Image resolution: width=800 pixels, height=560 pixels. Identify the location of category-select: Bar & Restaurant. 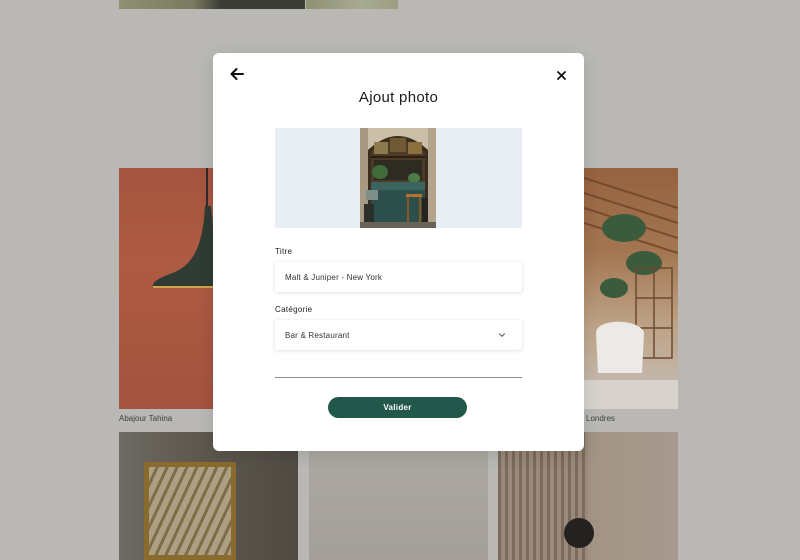
(398, 335).